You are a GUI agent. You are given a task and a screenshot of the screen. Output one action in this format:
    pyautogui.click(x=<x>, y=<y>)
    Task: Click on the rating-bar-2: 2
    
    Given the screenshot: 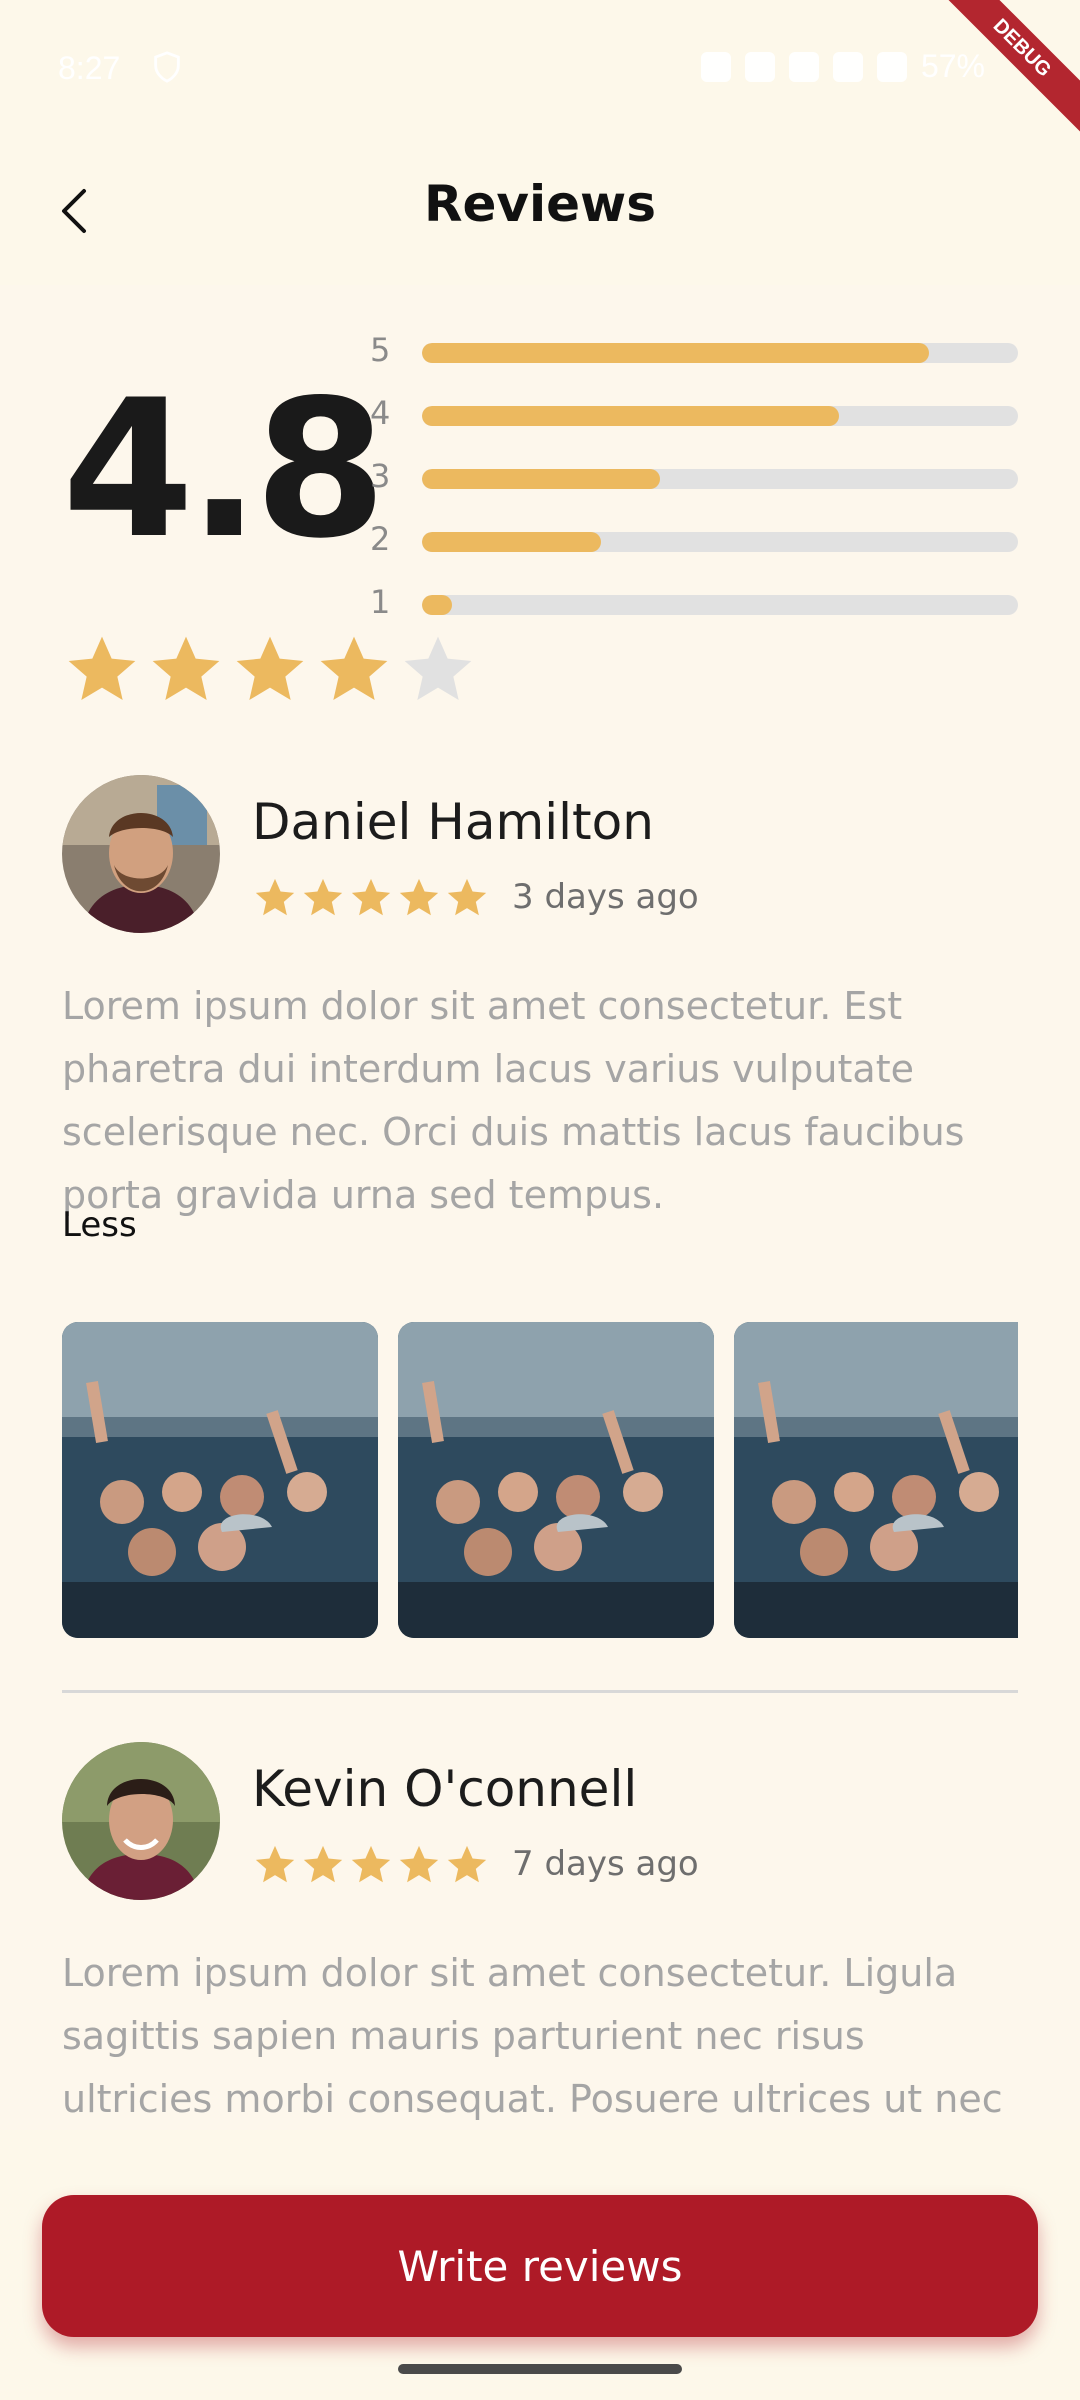 What is the action you would take?
    pyautogui.click(x=695, y=539)
    